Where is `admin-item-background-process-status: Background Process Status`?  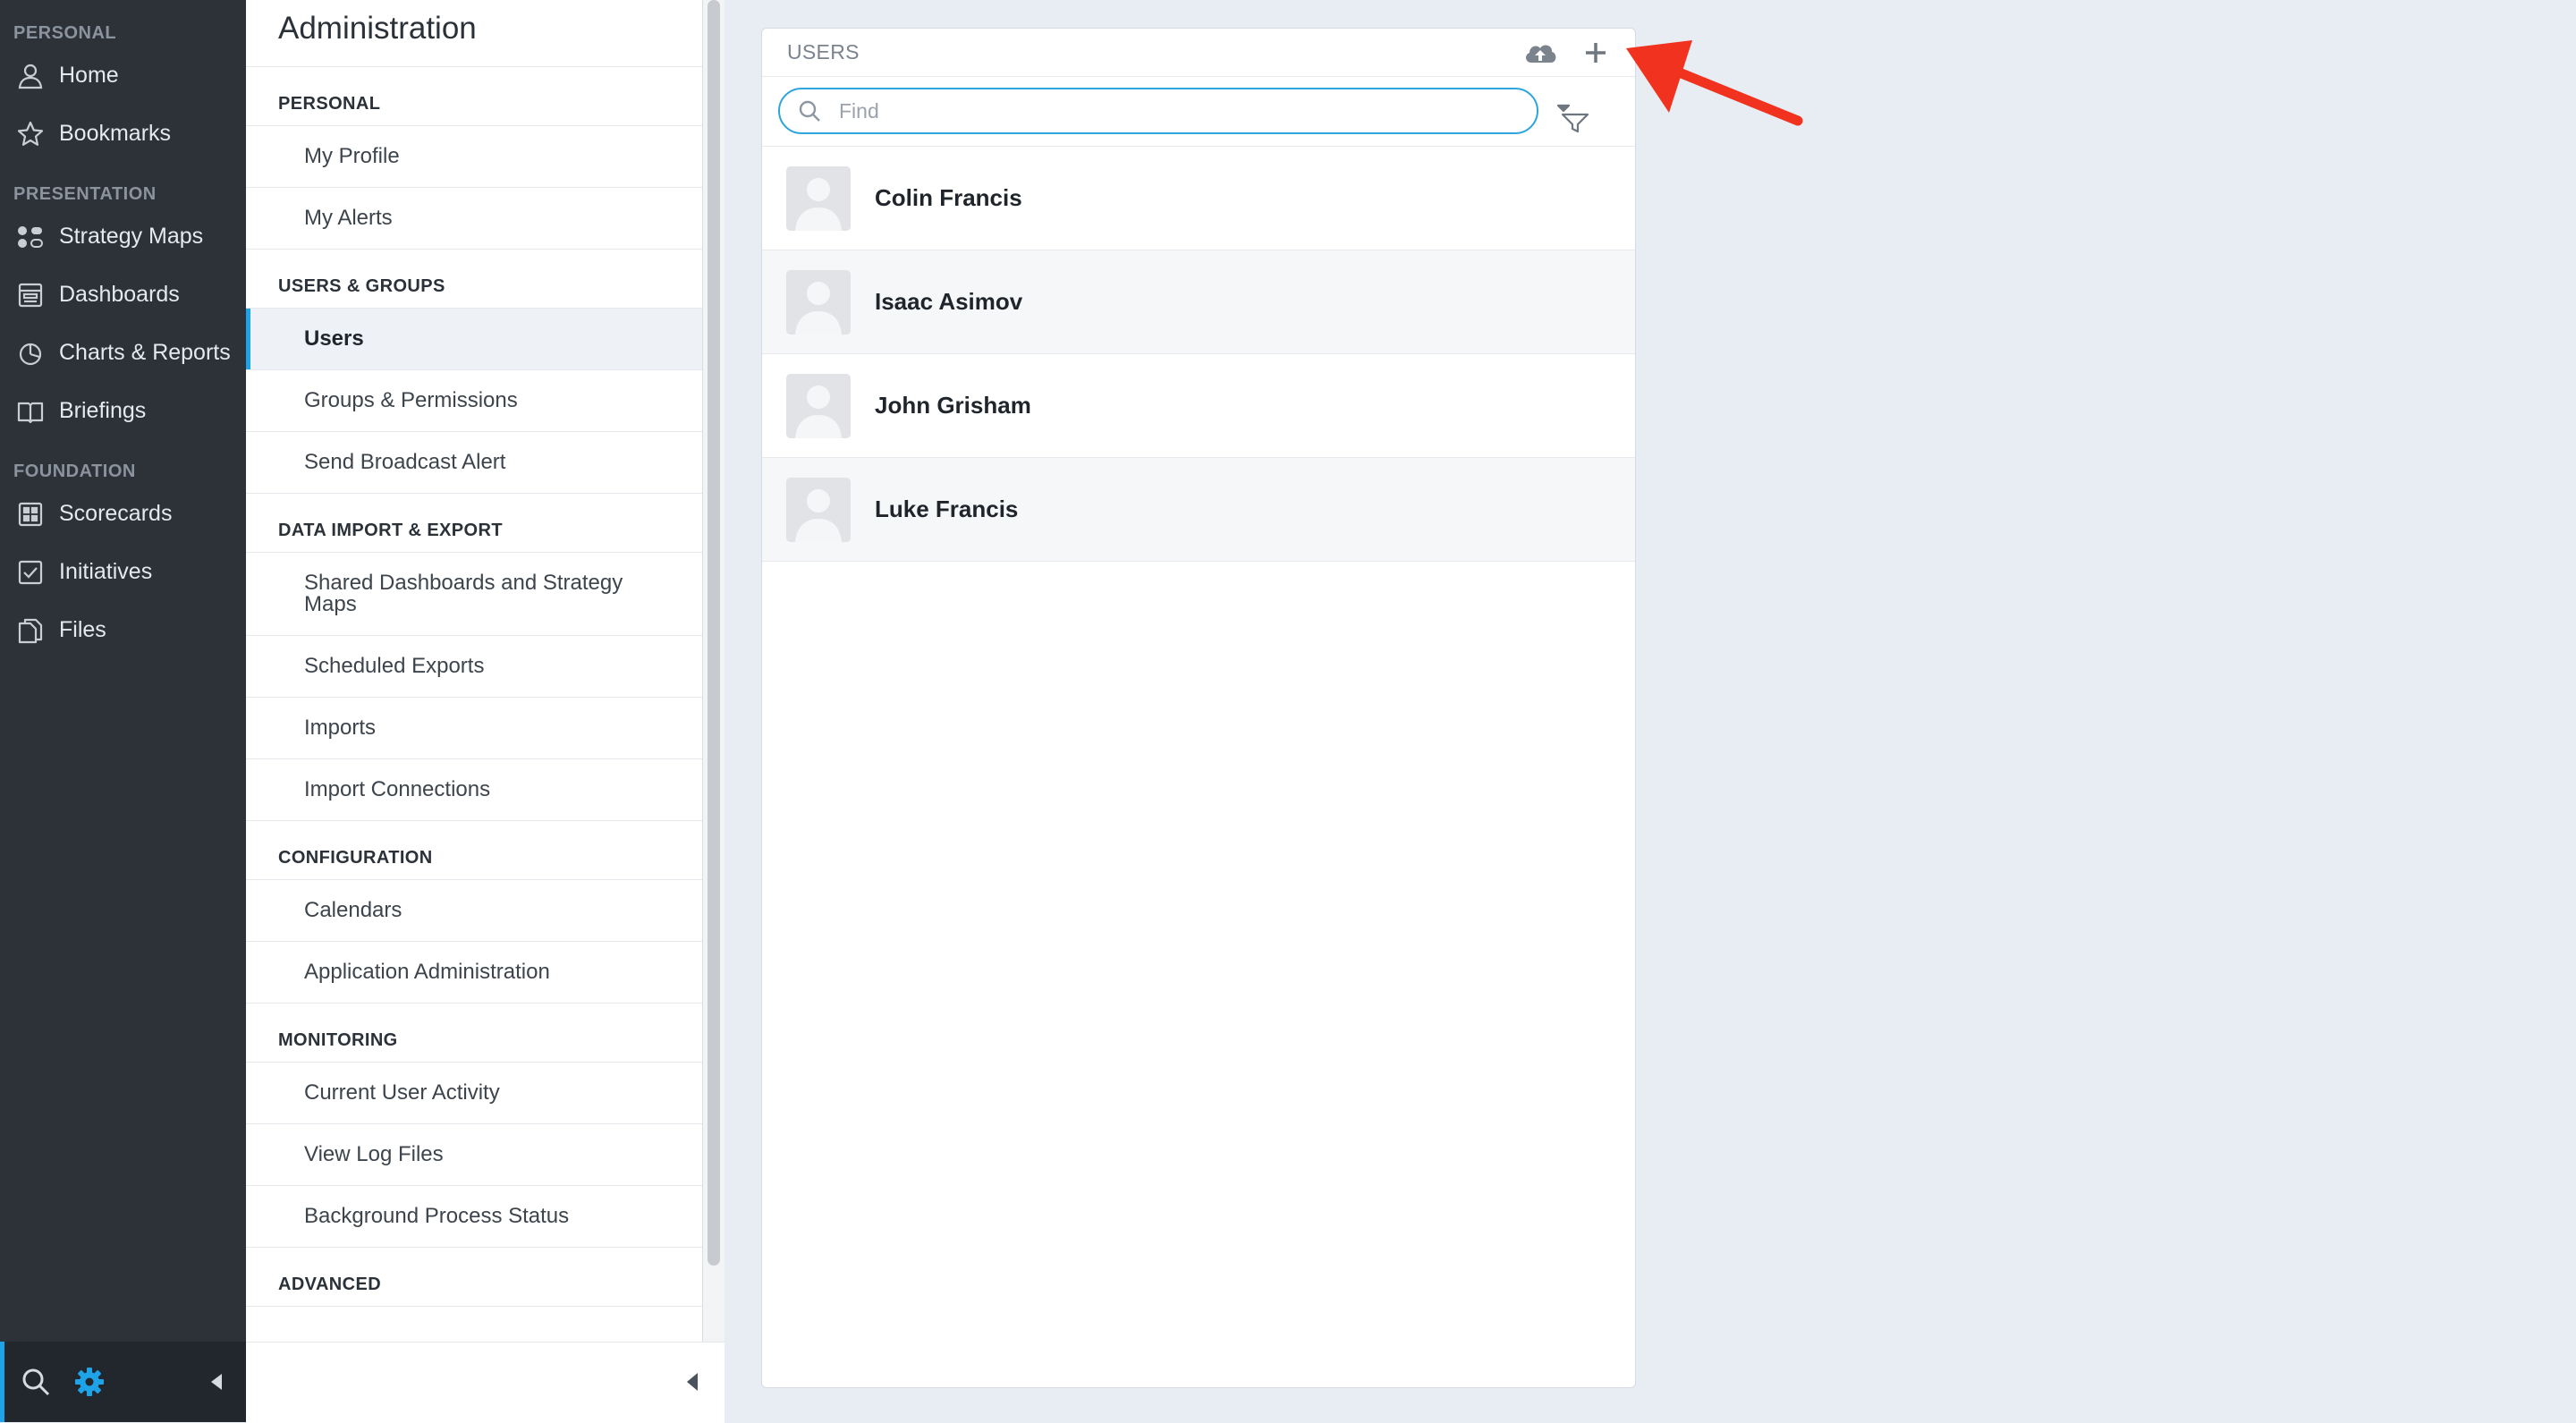 admin-item-background-process-status: Background Process Status is located at coordinates (474, 1217).